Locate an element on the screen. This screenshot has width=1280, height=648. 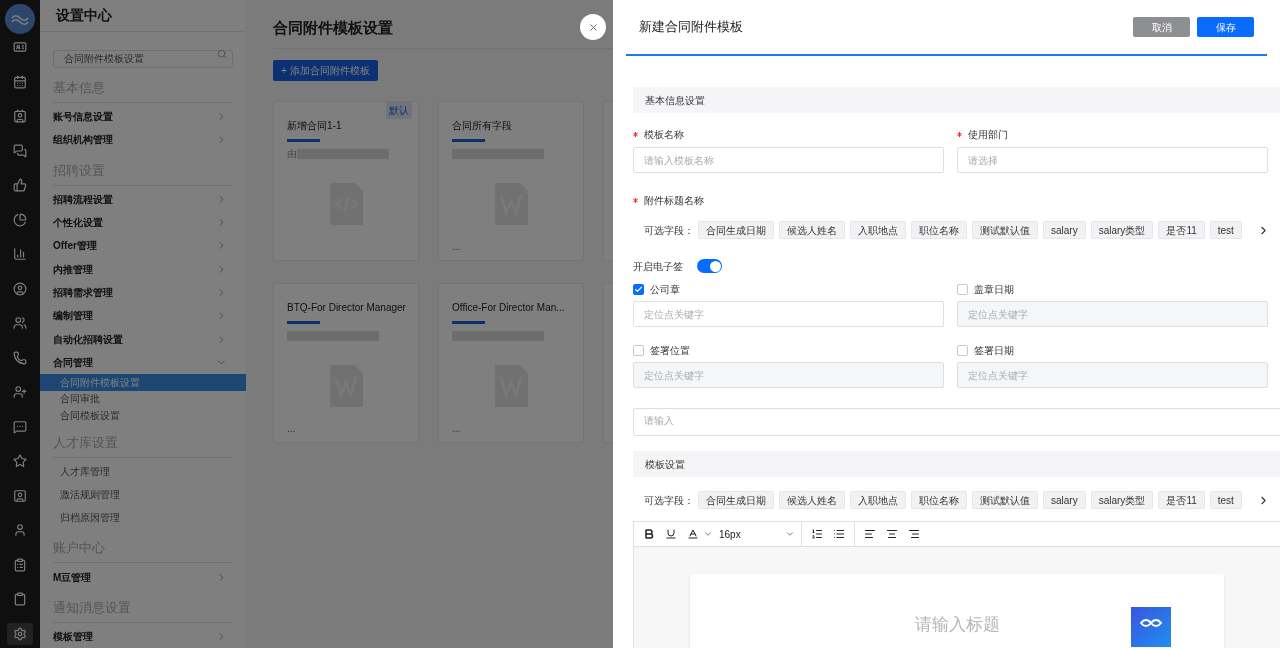
underline-icon is located at coordinates (671, 534).